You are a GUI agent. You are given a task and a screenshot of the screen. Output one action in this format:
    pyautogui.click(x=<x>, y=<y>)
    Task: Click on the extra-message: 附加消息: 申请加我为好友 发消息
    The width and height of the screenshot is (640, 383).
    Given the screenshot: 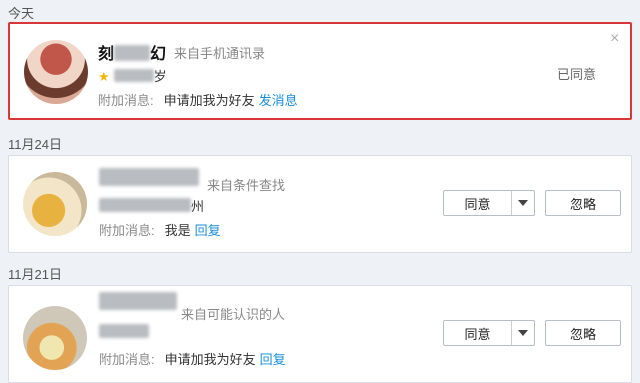 What is the action you would take?
    pyautogui.click(x=198, y=99)
    